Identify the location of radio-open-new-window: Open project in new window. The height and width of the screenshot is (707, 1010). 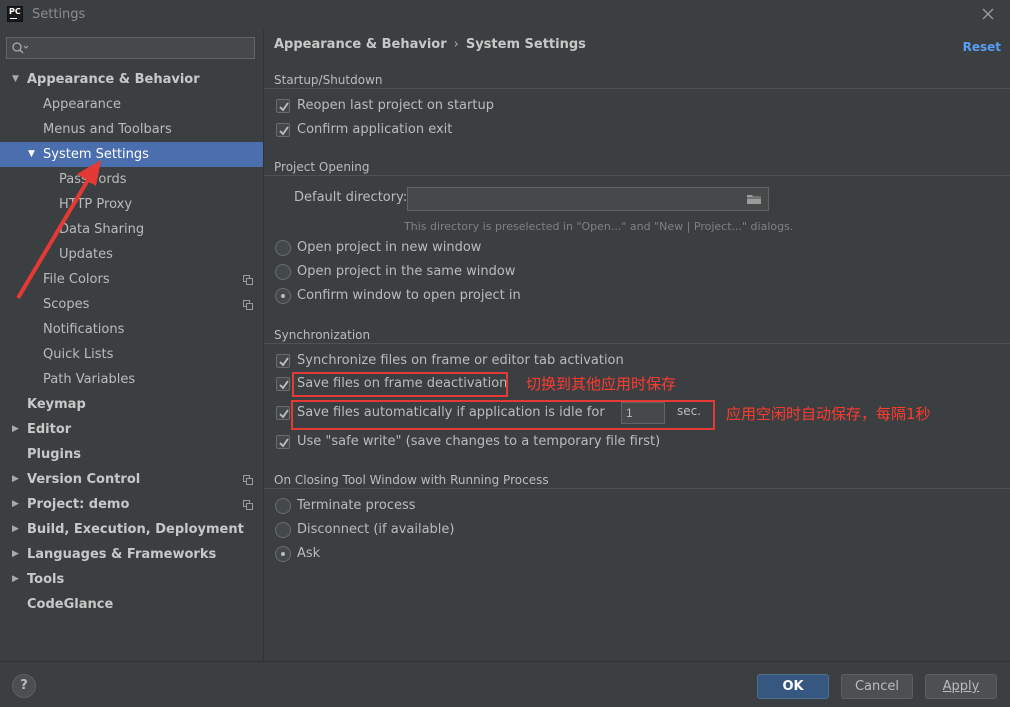
(378, 248).